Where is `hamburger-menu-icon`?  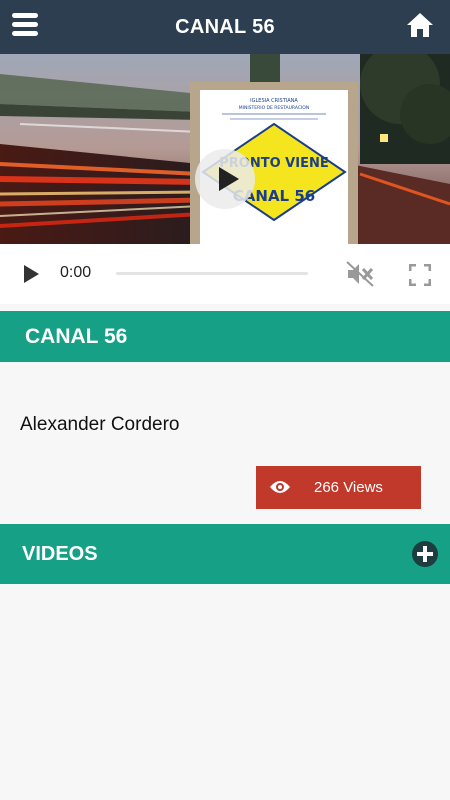
hamburger-menu-icon is located at coordinates (25, 26).